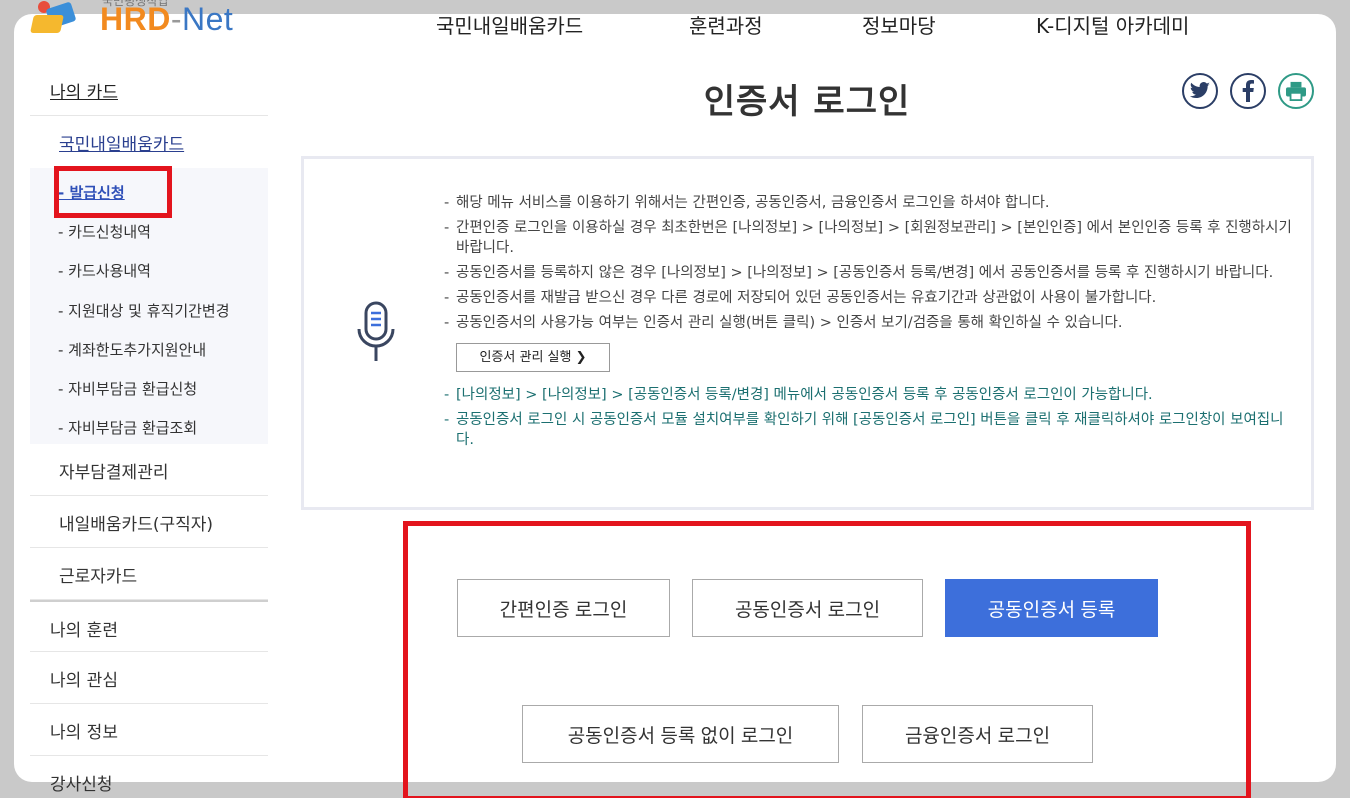  I want to click on sidebar-my-card: 나의 카드, so click(149, 90).